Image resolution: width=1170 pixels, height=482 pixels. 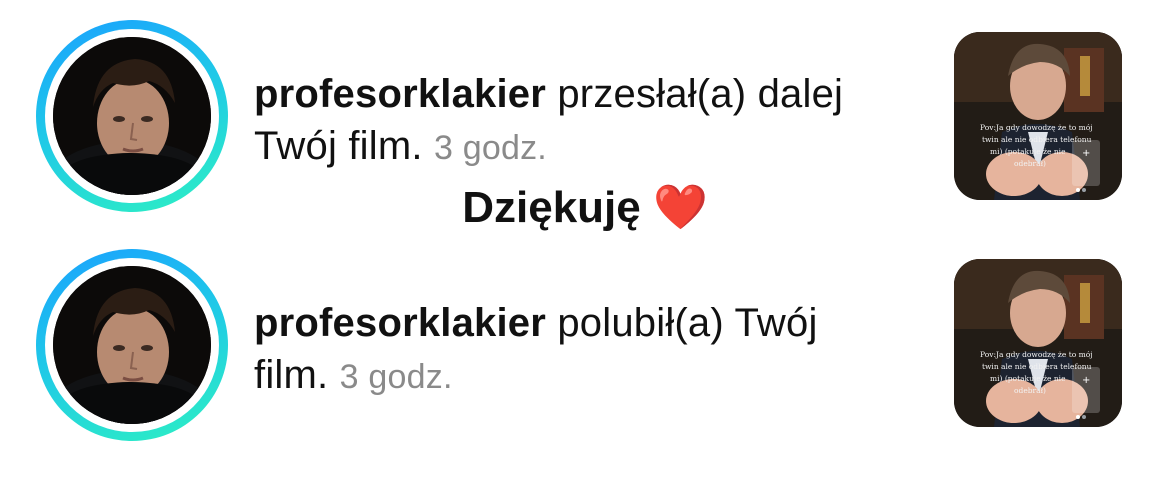 What do you see at coordinates (551, 207) in the screenshot?
I see `reply-text: Dziękuję` at bounding box center [551, 207].